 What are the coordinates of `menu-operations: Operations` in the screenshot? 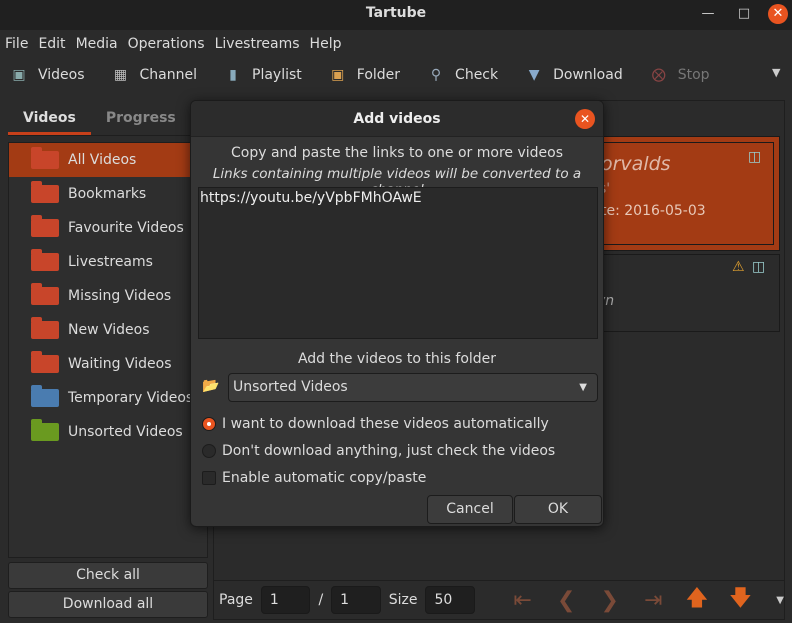 It's located at (171, 44).